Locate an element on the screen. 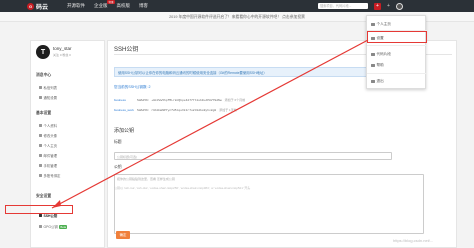 The height and width of the screenshot is (248, 474). section-messages: 消息中心 is located at coordinates (44, 75).